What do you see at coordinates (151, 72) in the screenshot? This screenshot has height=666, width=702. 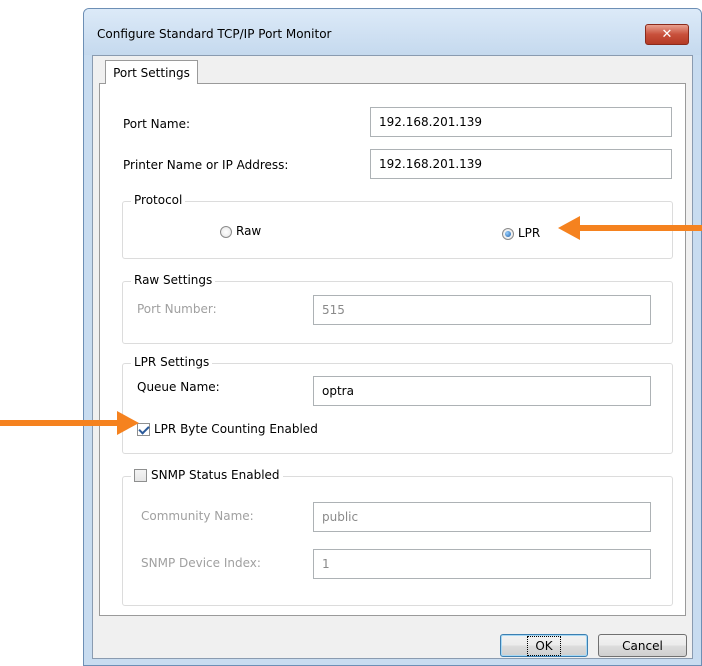 I see `tab-port-settings: Port Settings` at bounding box center [151, 72].